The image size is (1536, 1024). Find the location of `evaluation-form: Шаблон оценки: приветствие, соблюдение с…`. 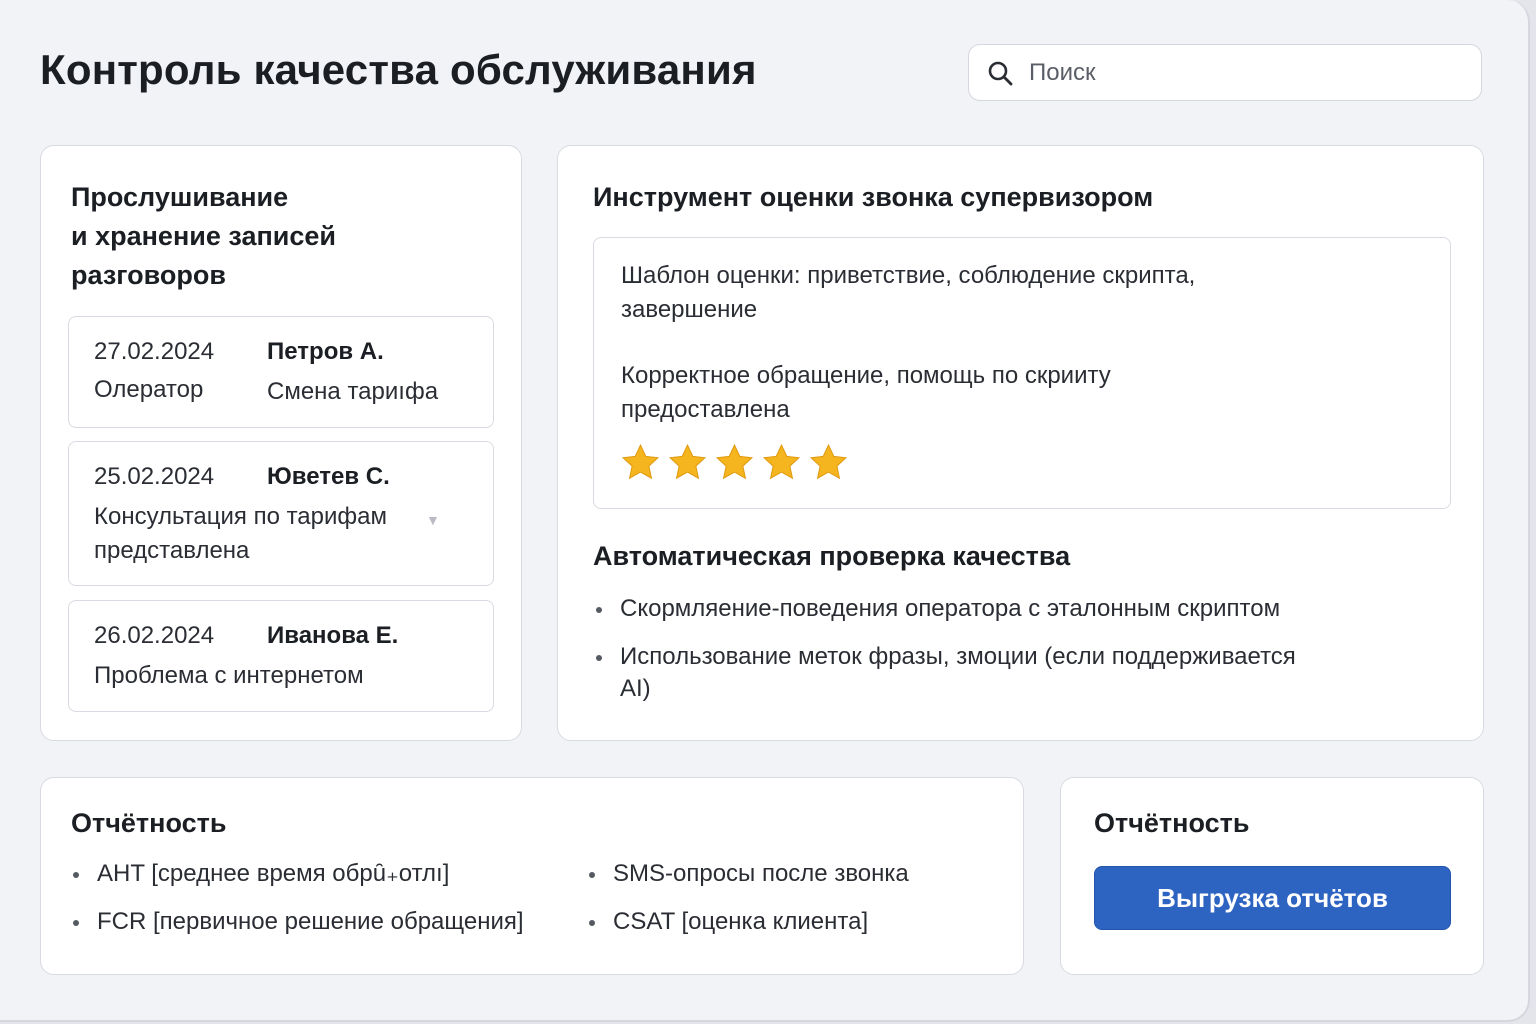

evaluation-form: Шаблон оценки: приветствие, соблюдение с… is located at coordinates (1022, 373).